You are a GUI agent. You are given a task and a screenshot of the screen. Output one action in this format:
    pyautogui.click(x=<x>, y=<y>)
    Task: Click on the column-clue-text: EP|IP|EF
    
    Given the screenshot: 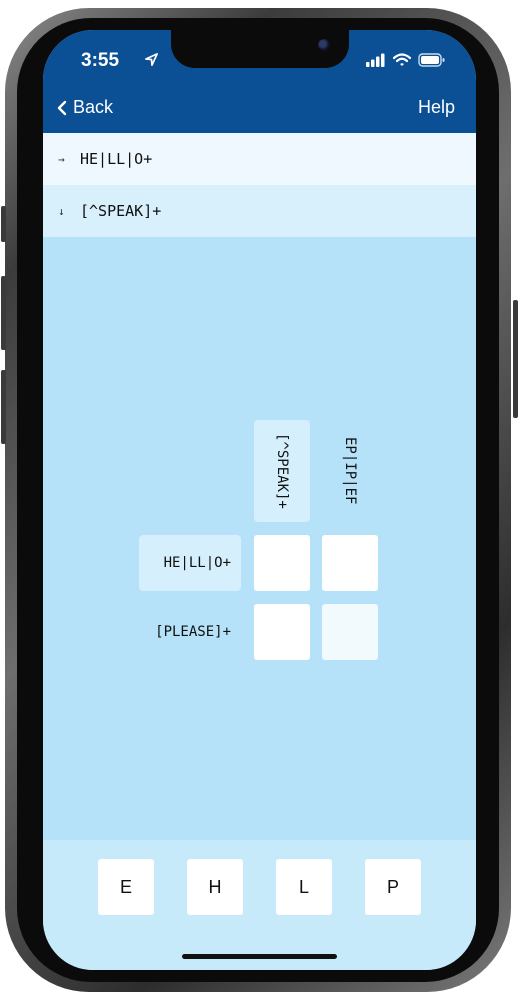 What is the action you would take?
    pyautogui.click(x=350, y=471)
    